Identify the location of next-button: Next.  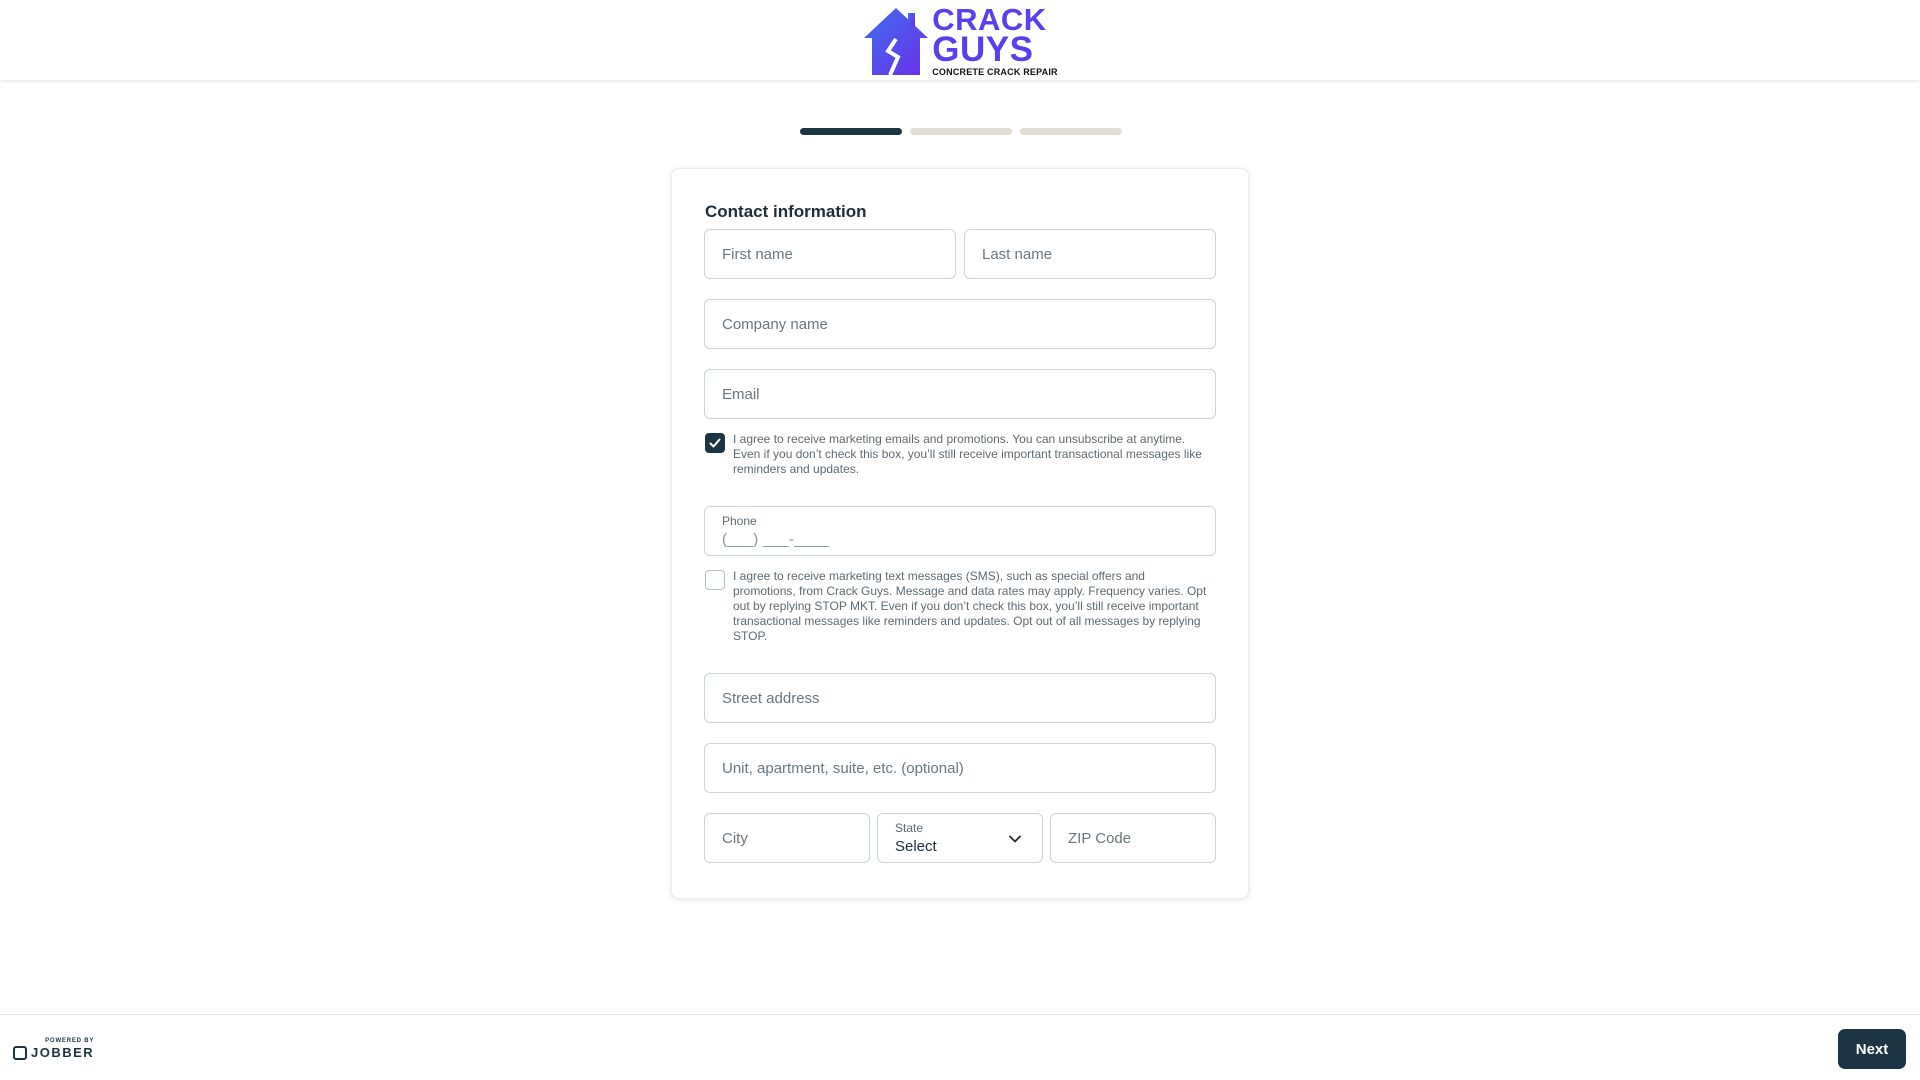
(1872, 1049).